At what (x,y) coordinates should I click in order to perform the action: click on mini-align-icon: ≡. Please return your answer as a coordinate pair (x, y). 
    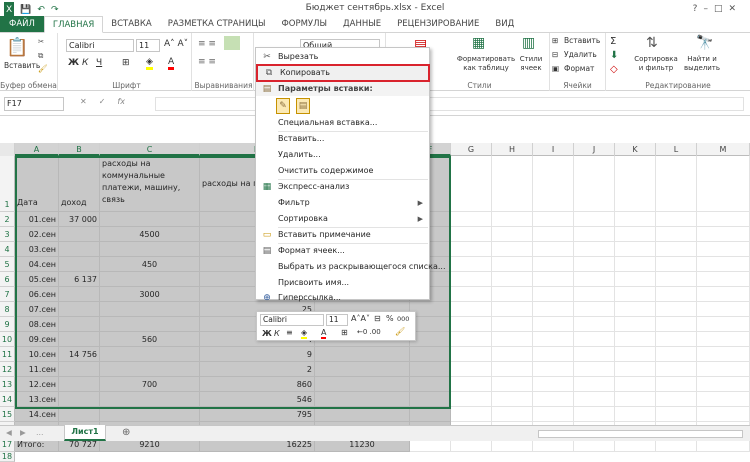
    Looking at the image, I should click on (289, 332).